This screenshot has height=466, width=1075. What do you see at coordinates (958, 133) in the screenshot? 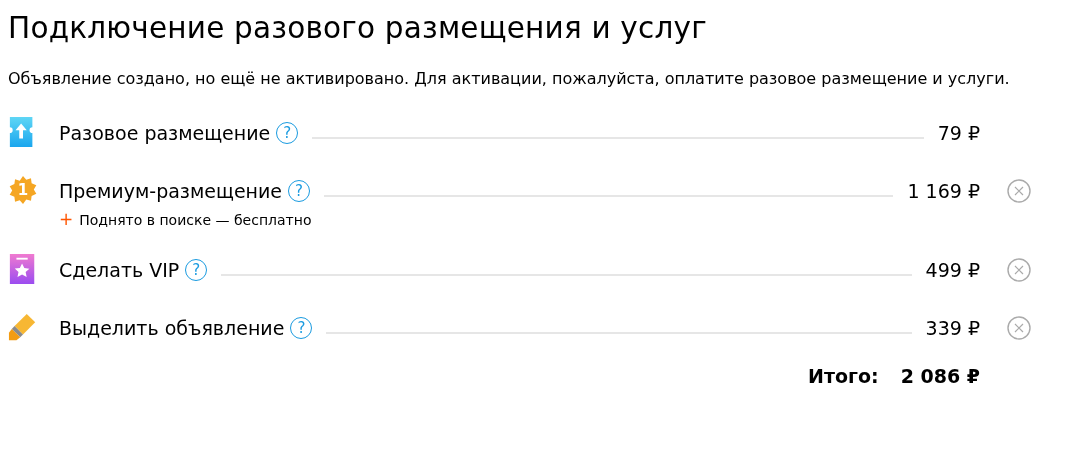
I see `service-price: 79 ₽` at bounding box center [958, 133].